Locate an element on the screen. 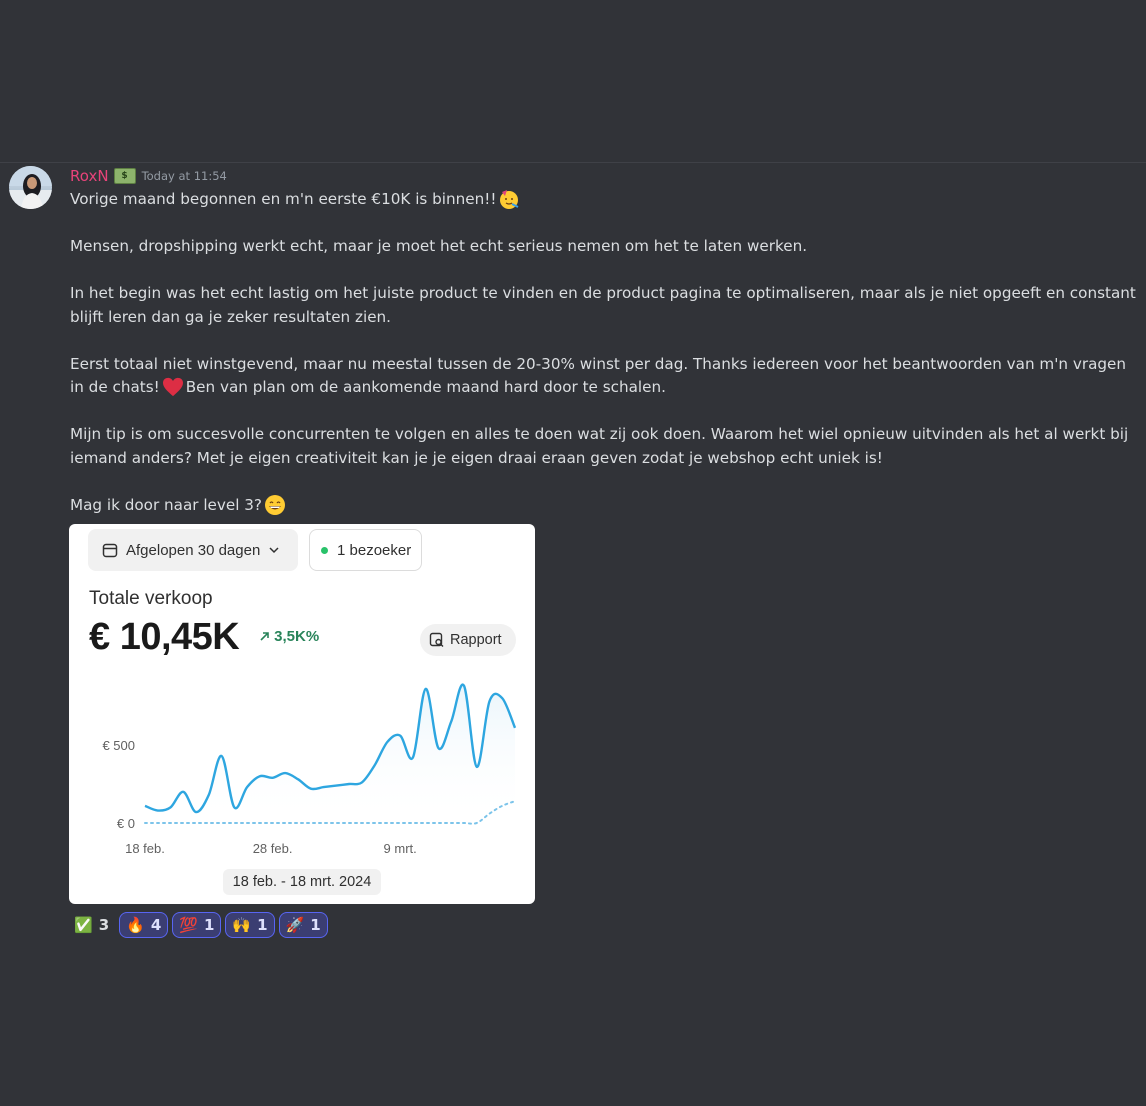 The width and height of the screenshot is (1146, 1106). reaction-emoji: ✅ is located at coordinates (83, 925).